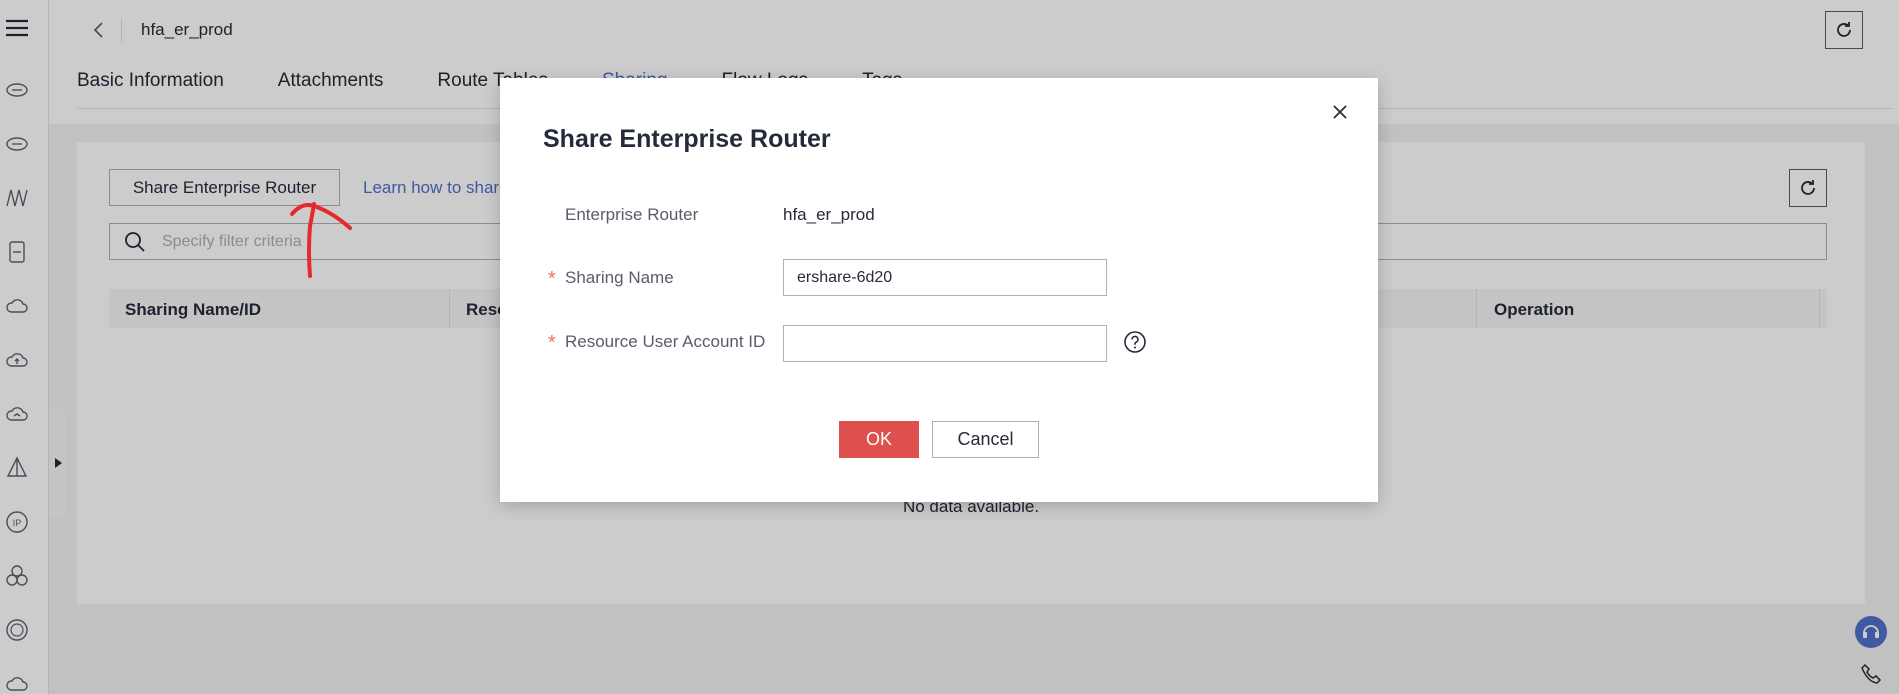 Image resolution: width=1899 pixels, height=694 pixels. I want to click on close-icon, so click(1340, 112).